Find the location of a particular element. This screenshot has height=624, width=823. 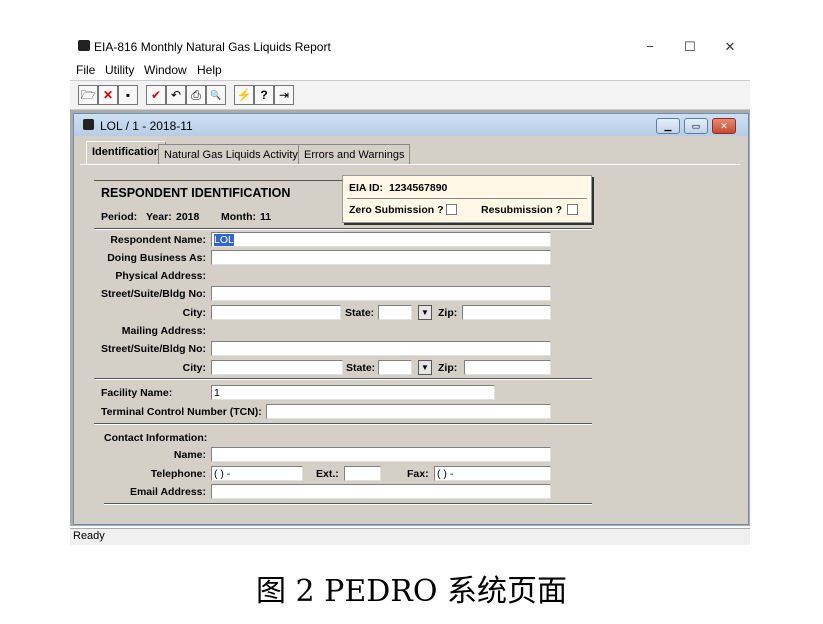

undo-icon: ↶ is located at coordinates (176, 95).